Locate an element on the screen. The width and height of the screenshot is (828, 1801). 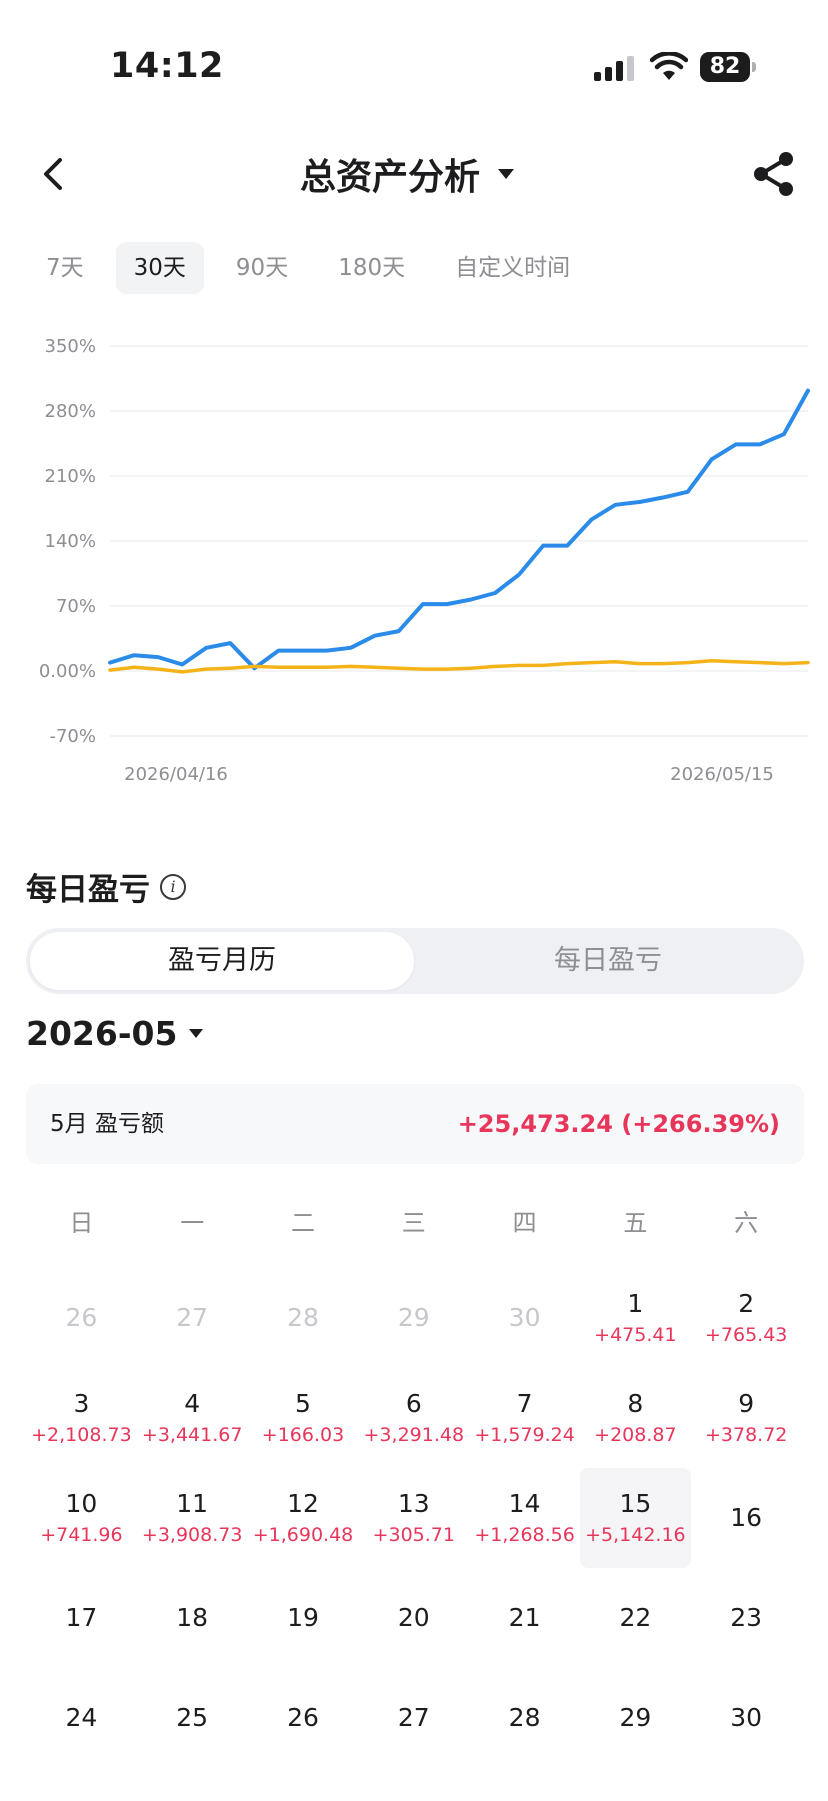
range-tab: 180天 is located at coordinates (371, 268).